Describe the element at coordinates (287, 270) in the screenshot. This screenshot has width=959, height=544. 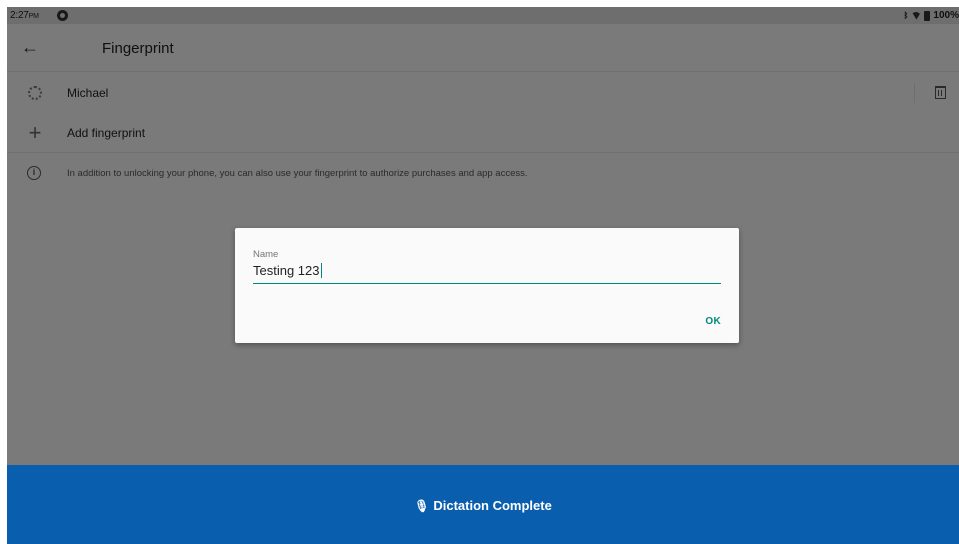
I see `name-input-value: Testing 123` at that location.